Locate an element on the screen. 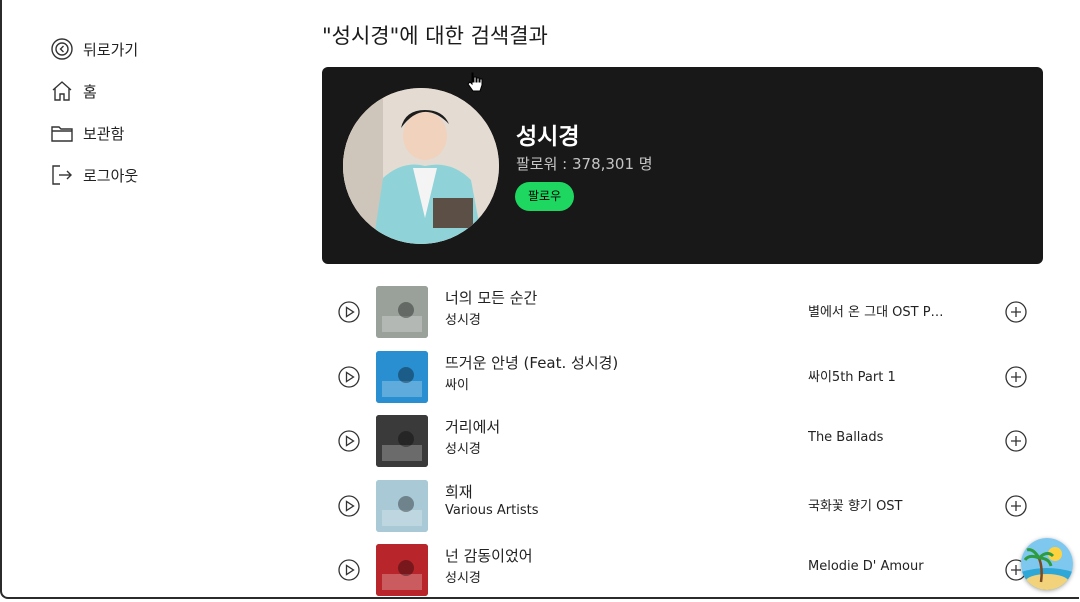  home-icon is located at coordinates (62, 91).